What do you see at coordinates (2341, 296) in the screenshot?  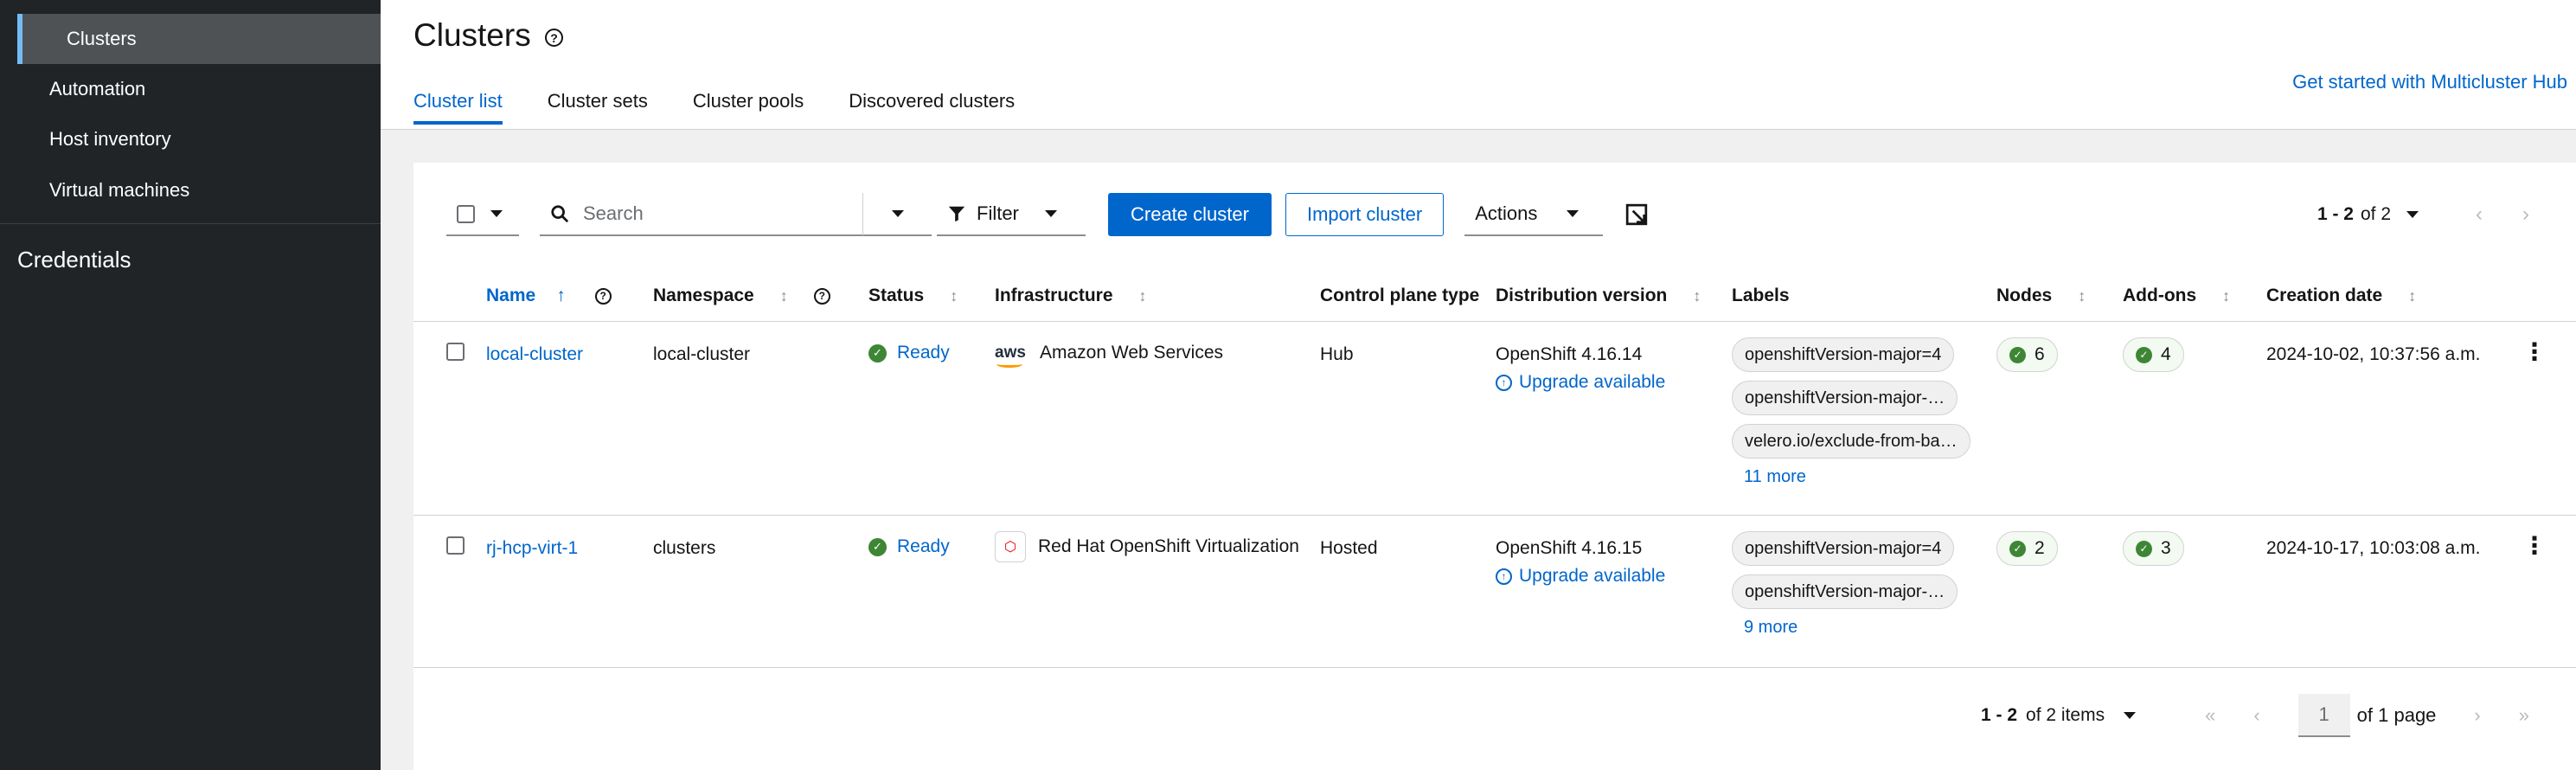 I see `column-header-creation-date: Creation date ↕` at bounding box center [2341, 296].